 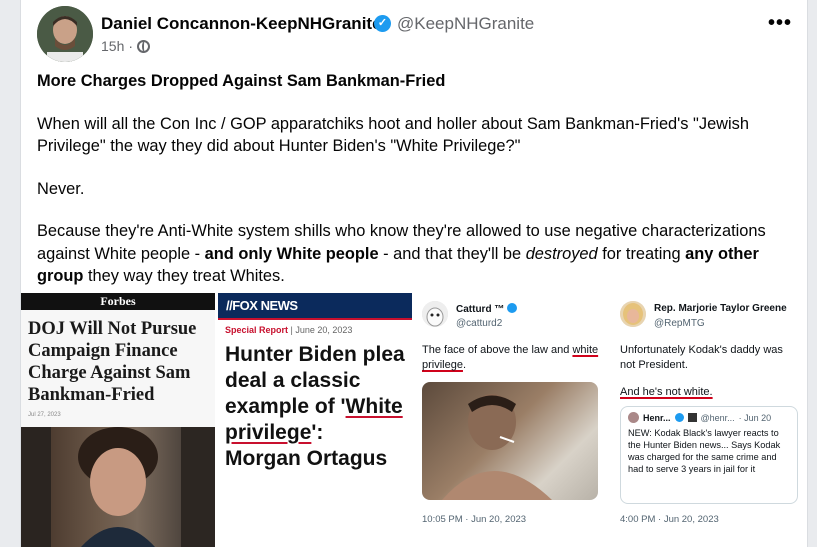 I want to click on p3-part: for treating, so click(x=641, y=253).